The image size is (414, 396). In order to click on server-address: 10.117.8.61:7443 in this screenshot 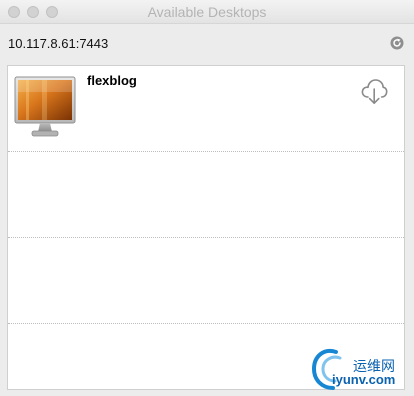, I will do `click(58, 43)`.